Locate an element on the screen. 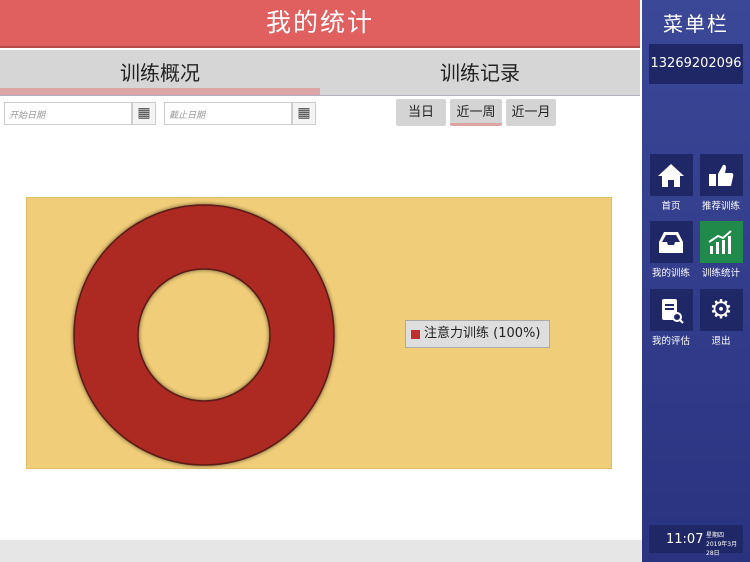 Image resolution: width=750 pixels, height=562 pixels. clock-time: 11:07 is located at coordinates (685, 539).